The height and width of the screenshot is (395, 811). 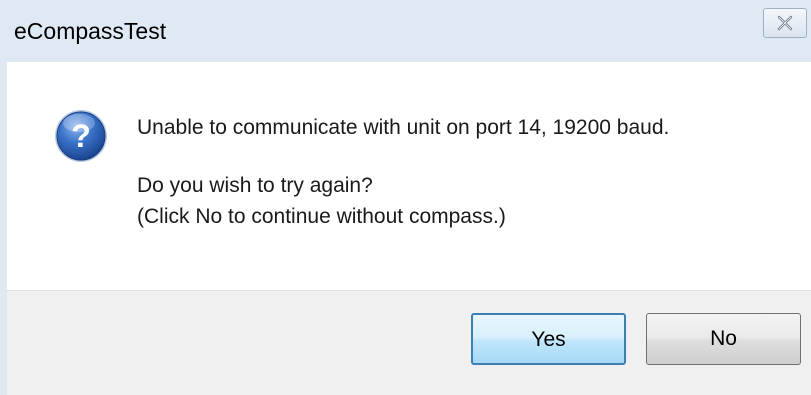 What do you see at coordinates (321, 216) in the screenshot?
I see `message-line-3: (Click No to continue without compass.)` at bounding box center [321, 216].